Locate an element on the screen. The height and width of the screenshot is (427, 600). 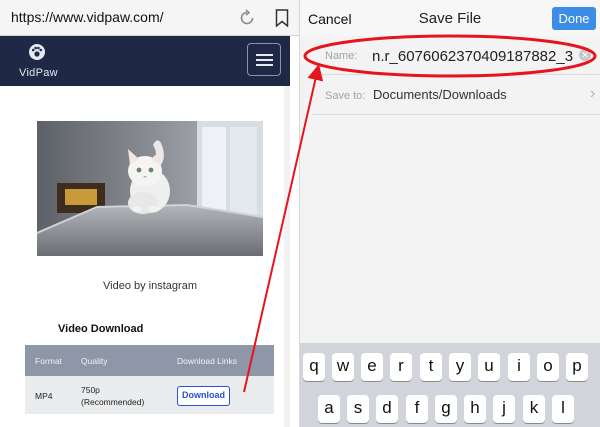
clear-icon: ✕ is located at coordinates (585, 55).